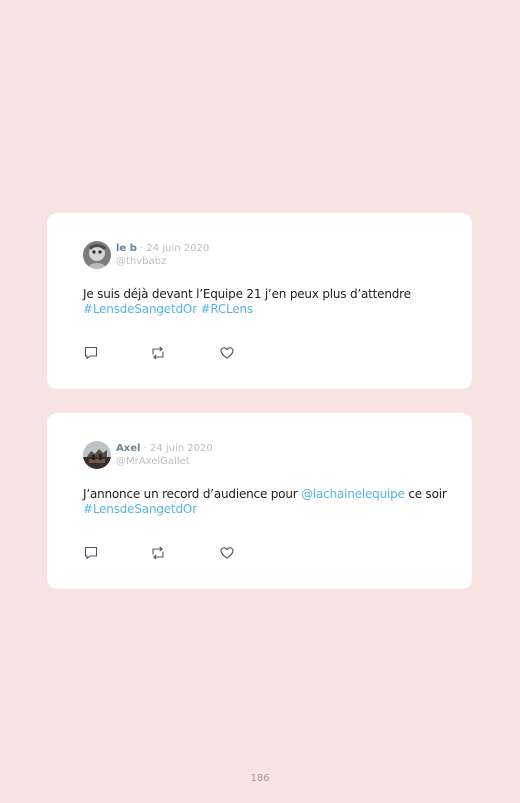  I want to click on author-handle: @MrAxelGallet, so click(164, 461).